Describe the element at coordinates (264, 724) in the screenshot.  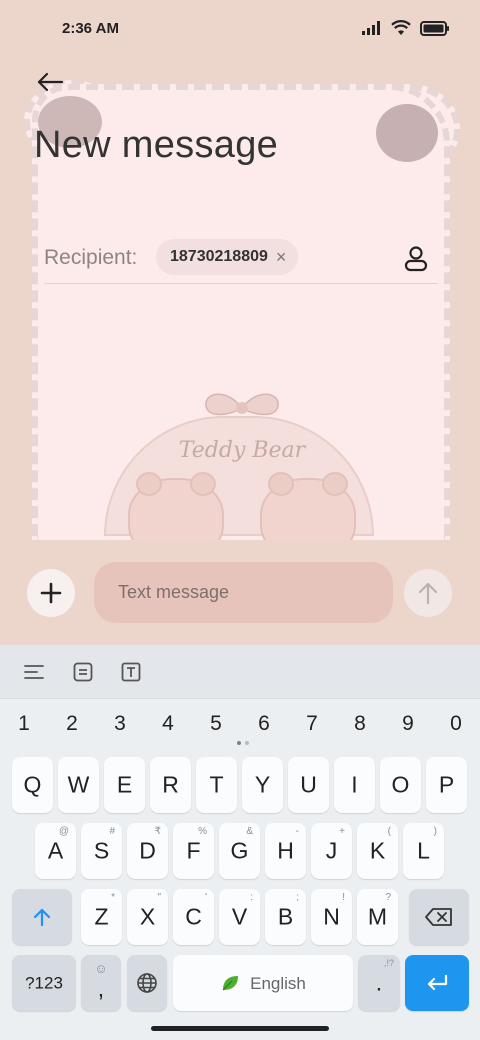
I see `number-key: 6` at that location.